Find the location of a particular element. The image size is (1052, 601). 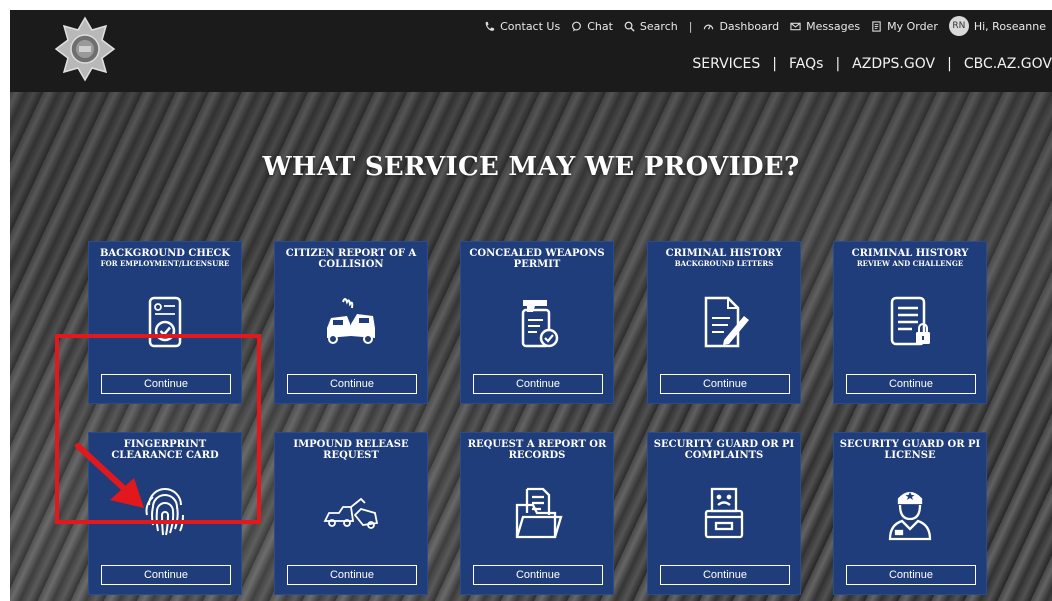

card-title: CRIMINAL HISTORY REVIEW AND CHALLENGE is located at coordinates (910, 258).